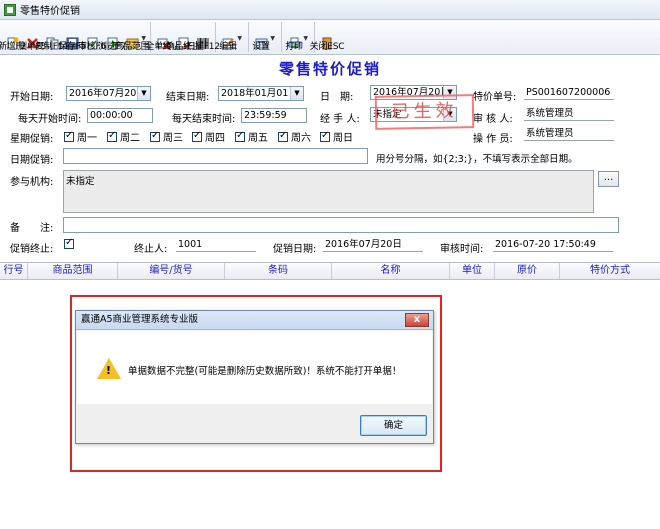 This screenshot has height=529, width=660. What do you see at coordinates (204, 119) in the screenshot?
I see `daily-end-label: 每天结束时间:` at bounding box center [204, 119].